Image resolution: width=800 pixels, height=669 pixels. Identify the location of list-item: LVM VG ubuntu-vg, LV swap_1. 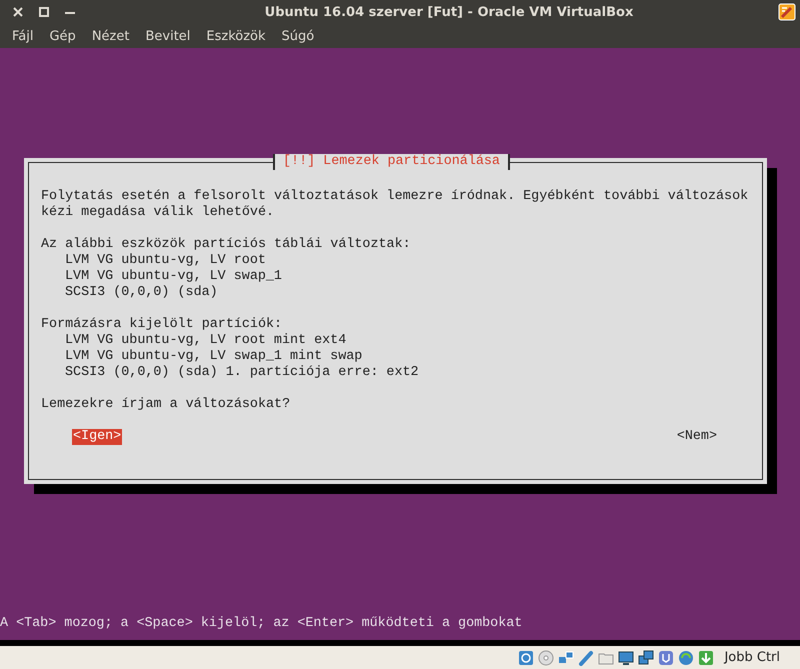
(173, 276).